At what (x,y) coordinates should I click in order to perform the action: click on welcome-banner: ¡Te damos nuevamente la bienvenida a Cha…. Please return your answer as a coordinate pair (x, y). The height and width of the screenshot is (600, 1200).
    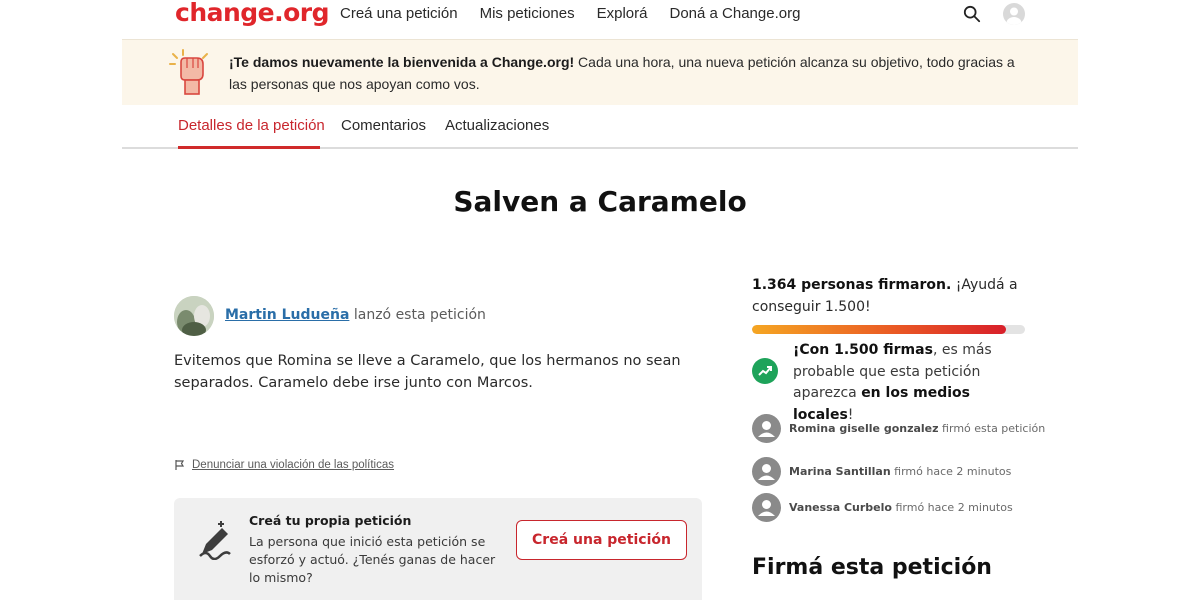
    Looking at the image, I should click on (600, 72).